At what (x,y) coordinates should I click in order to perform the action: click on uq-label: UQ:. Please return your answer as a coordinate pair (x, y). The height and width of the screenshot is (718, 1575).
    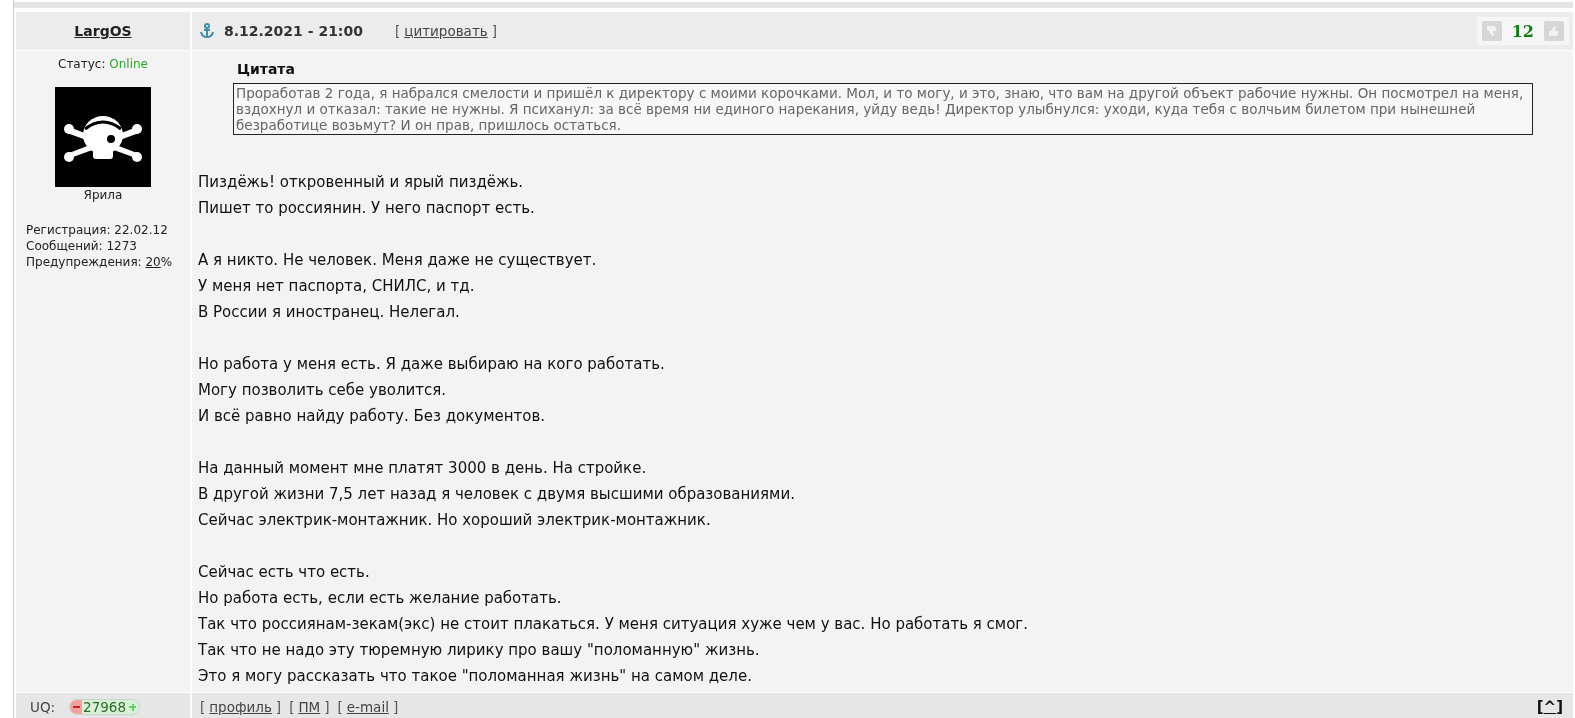
    Looking at the image, I should click on (43, 707).